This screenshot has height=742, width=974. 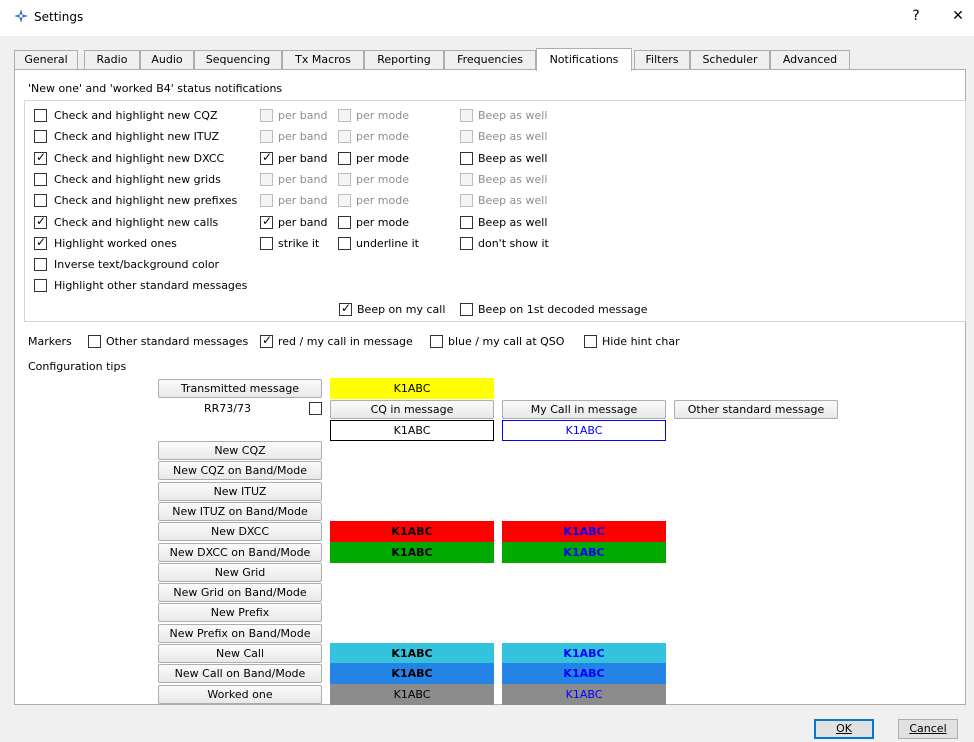 I want to click on tab-radio: Radio, so click(x=112, y=59).